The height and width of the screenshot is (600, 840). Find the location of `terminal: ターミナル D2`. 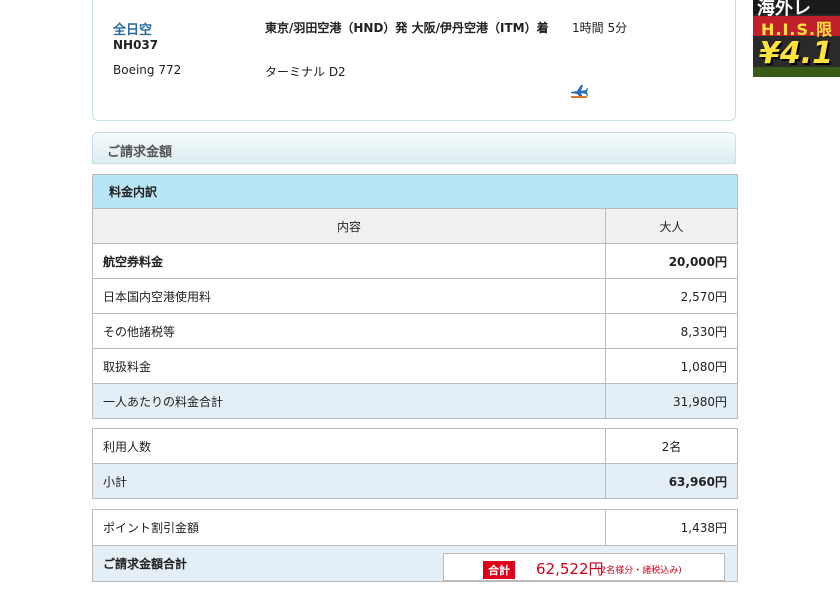

terminal: ターミナル D2 is located at coordinates (305, 72).